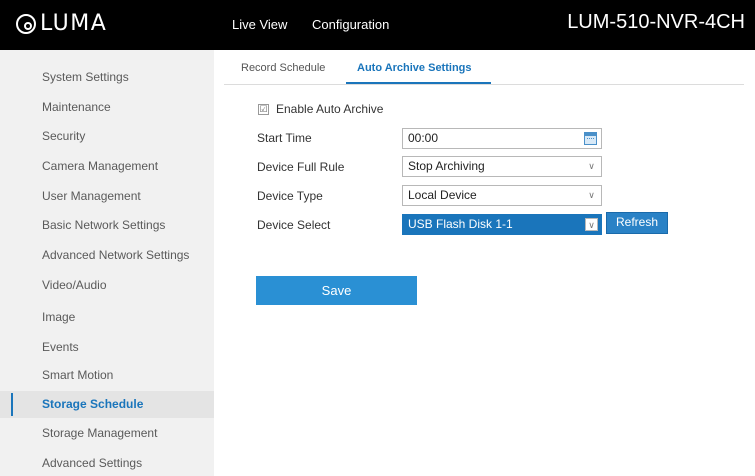  What do you see at coordinates (502, 195) in the screenshot?
I see `device-type-select: Local Device ∨` at bounding box center [502, 195].